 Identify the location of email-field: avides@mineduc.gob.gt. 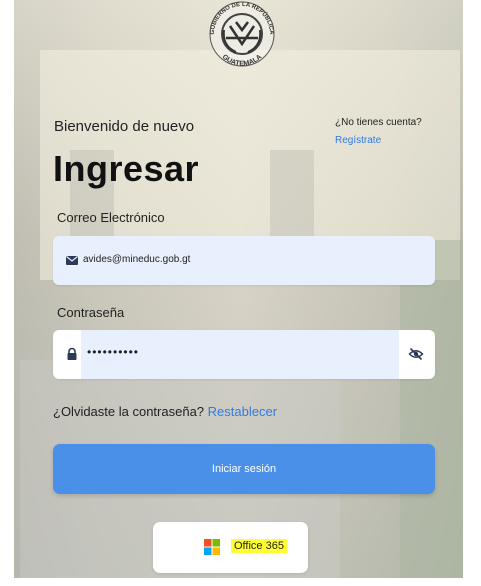
(244, 260).